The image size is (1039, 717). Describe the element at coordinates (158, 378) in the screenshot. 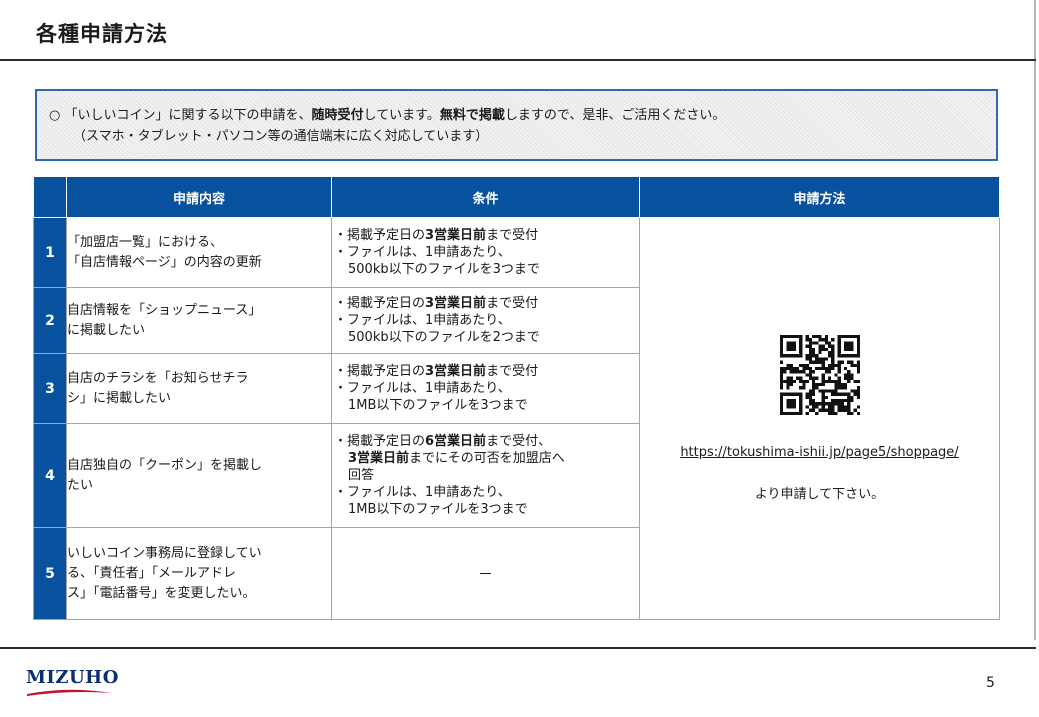

I see `content-line: 自店のチラシを「お知らせチラ` at that location.